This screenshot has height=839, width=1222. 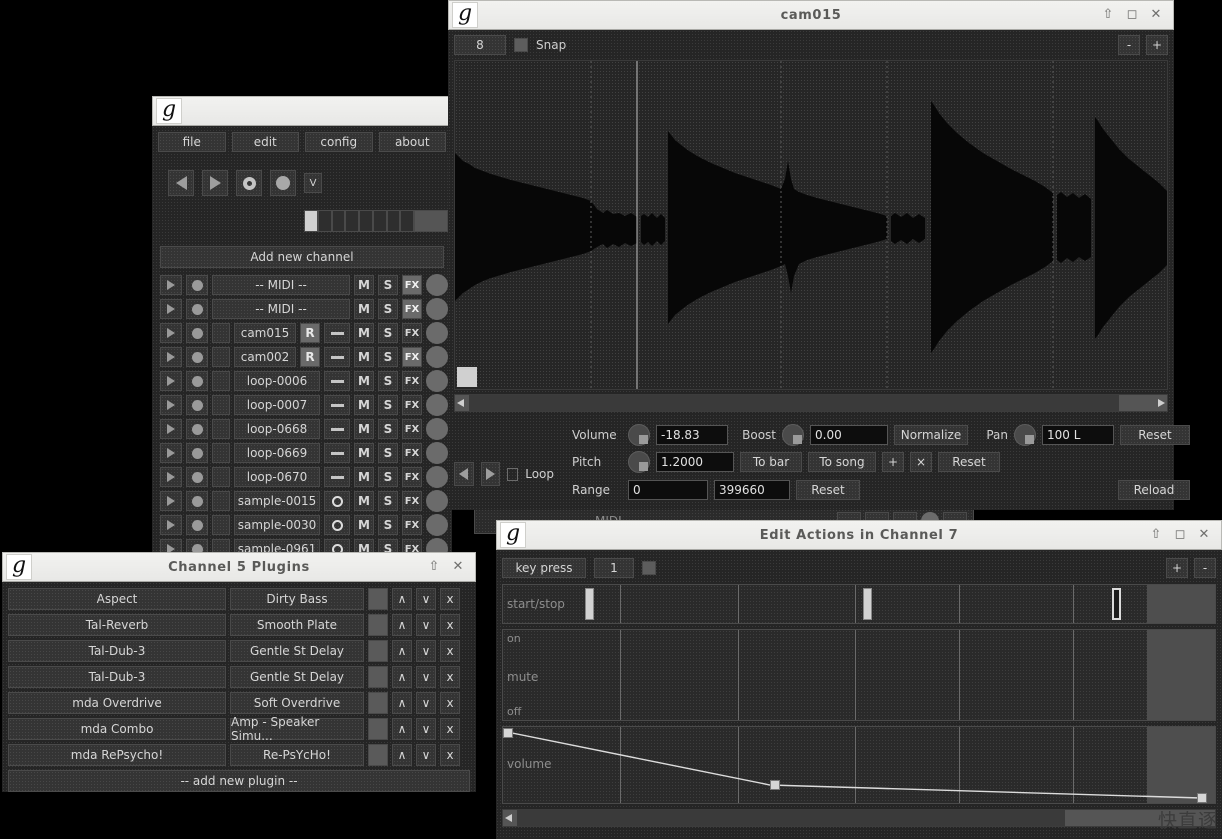 What do you see at coordinates (867, 604) in the screenshot?
I see `action-event` at bounding box center [867, 604].